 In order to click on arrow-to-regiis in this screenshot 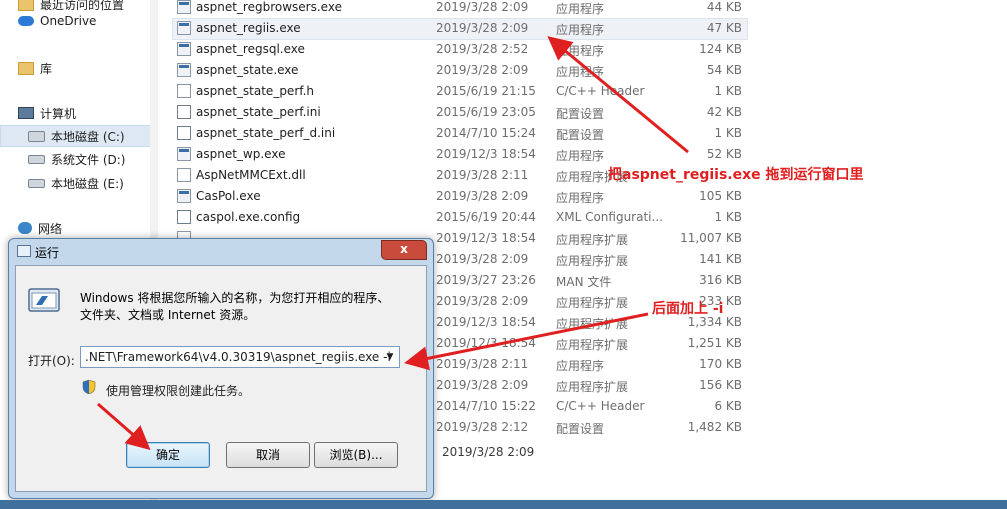, I will do `click(618, 95)`.